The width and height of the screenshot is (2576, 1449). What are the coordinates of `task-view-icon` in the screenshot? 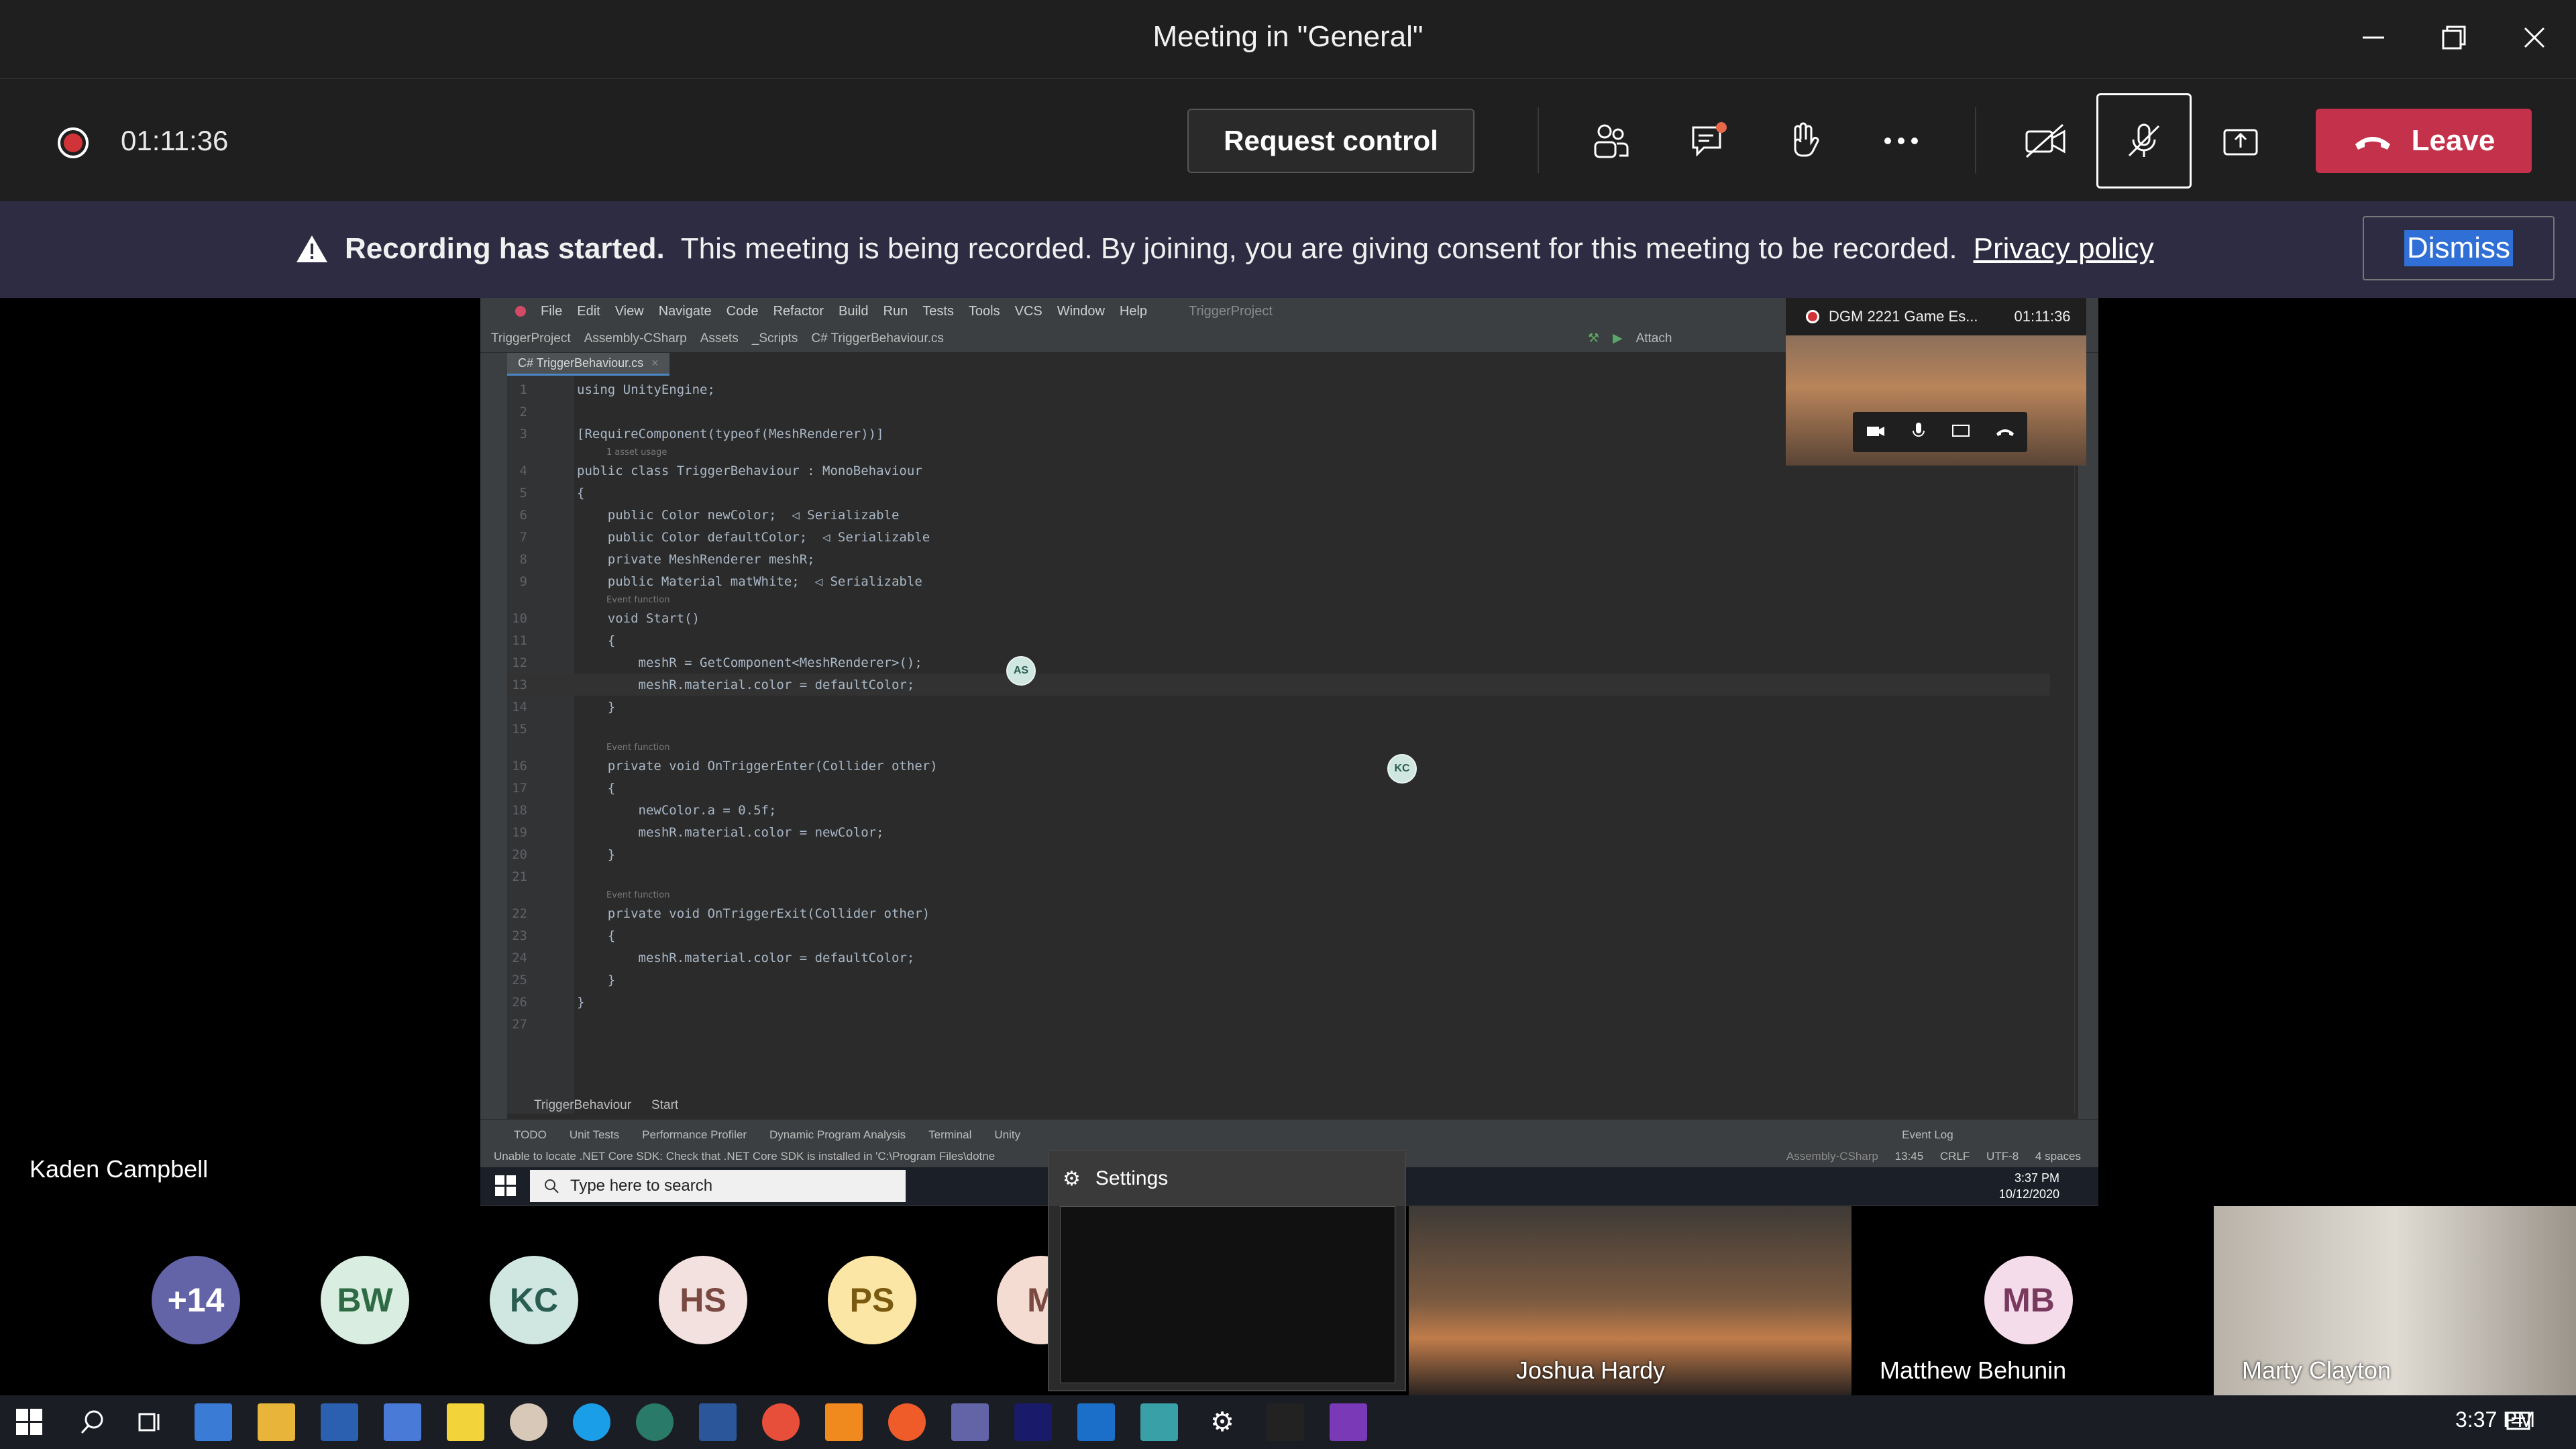 It's located at (150, 1422).